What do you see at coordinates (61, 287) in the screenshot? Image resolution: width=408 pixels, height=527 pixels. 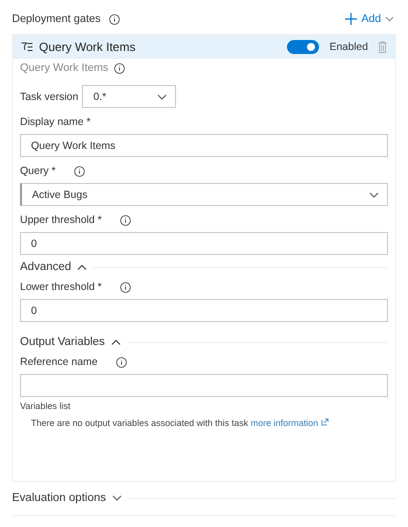 I see `field-label: Lower threshold *` at bounding box center [61, 287].